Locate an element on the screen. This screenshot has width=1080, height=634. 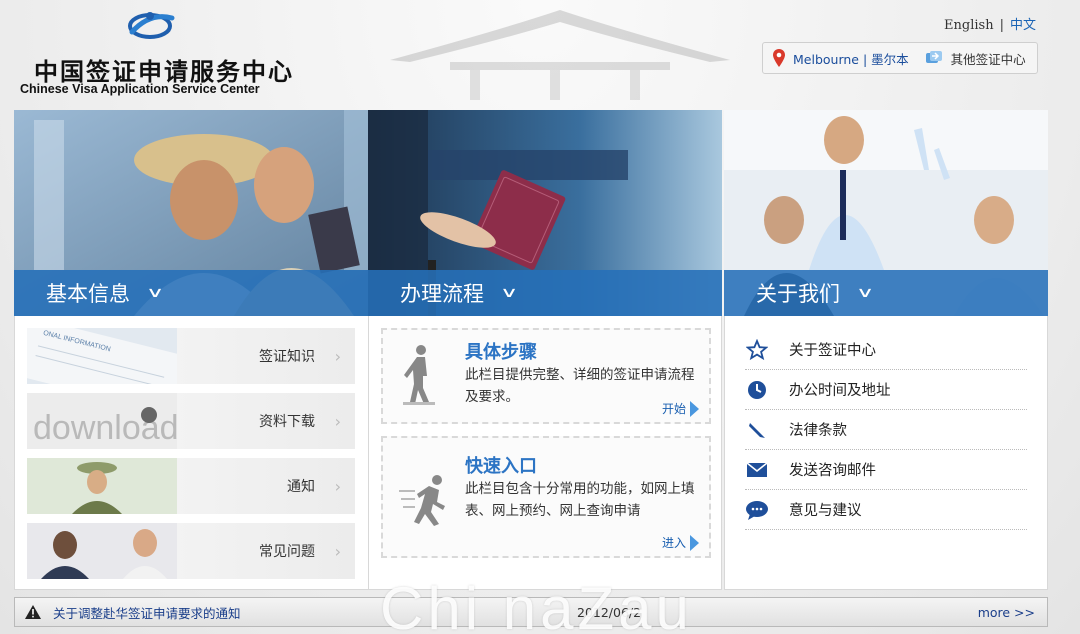
notices-item: 通知 › is located at coordinates (191, 486).